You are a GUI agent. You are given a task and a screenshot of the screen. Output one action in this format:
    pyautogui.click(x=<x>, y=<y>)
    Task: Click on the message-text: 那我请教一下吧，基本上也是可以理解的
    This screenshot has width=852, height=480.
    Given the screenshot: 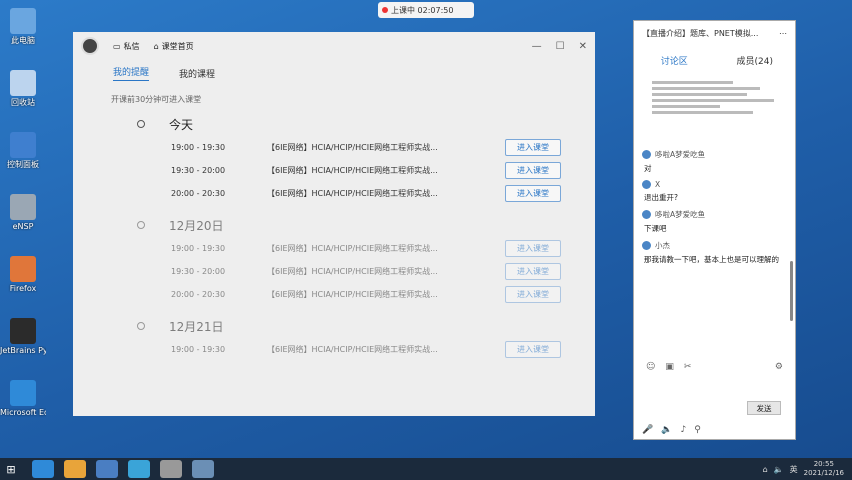 What is the action you would take?
    pyautogui.click(x=711, y=259)
    